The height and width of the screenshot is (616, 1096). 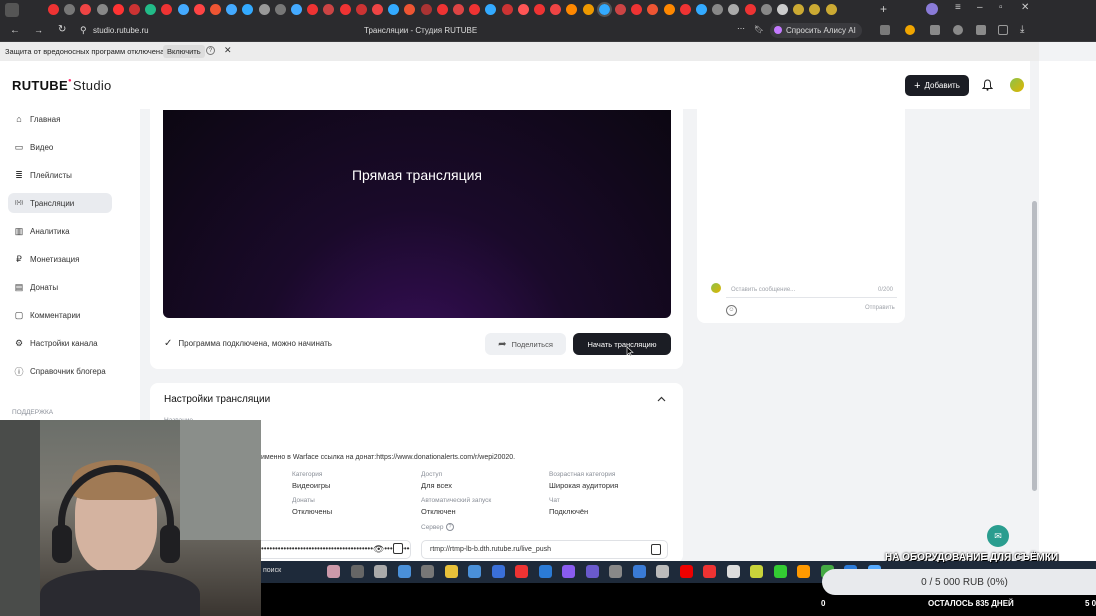 I want to click on close-window-icon: ✕, so click(x=1025, y=7).